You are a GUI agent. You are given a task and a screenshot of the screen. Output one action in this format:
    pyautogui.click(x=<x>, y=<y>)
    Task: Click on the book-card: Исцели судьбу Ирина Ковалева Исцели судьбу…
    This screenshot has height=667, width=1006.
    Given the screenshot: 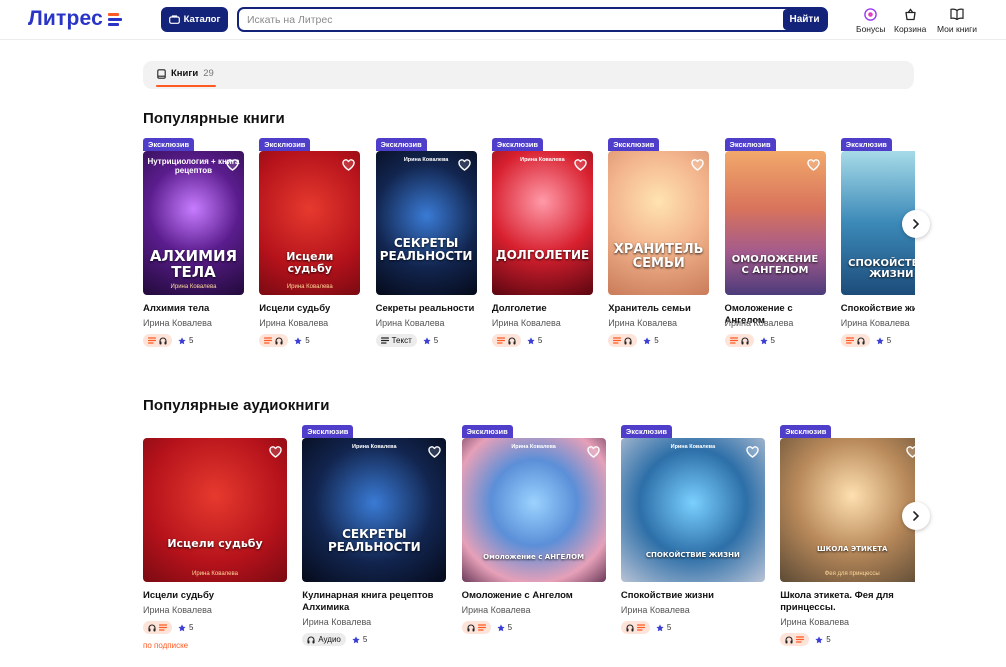 What is the action you would take?
    pyautogui.click(x=215, y=542)
    